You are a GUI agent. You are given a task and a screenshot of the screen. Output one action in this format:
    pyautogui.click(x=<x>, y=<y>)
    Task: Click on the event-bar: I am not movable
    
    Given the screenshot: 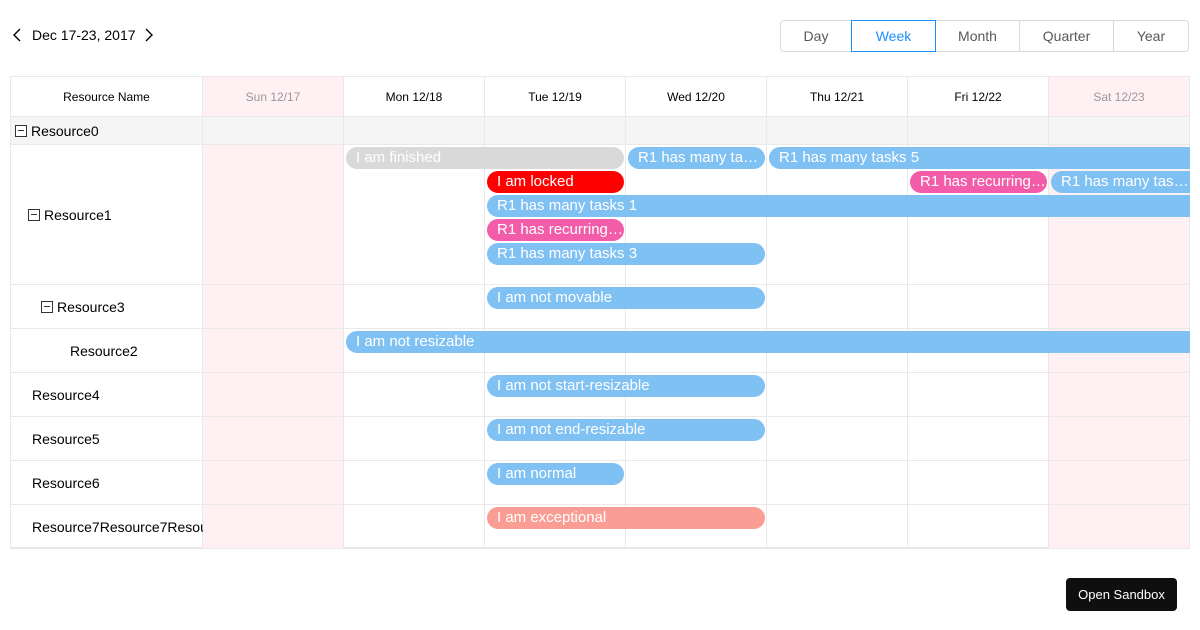 What is the action you would take?
    pyautogui.click(x=626, y=298)
    